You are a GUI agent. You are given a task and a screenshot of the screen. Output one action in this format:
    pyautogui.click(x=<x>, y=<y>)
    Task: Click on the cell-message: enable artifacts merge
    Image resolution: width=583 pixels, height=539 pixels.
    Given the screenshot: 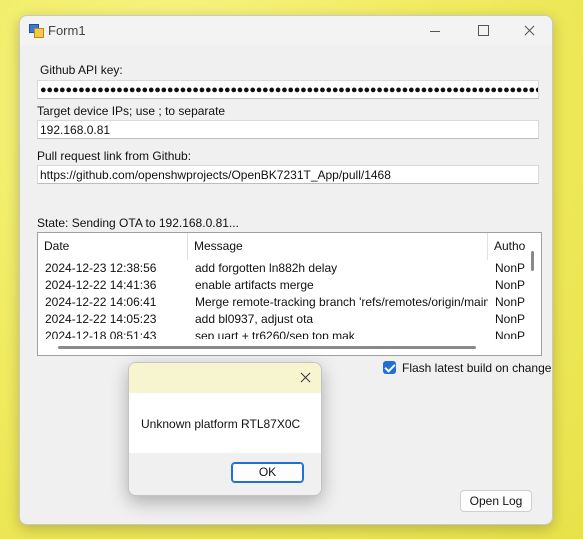 What is the action you would take?
    pyautogui.click(x=254, y=285)
    